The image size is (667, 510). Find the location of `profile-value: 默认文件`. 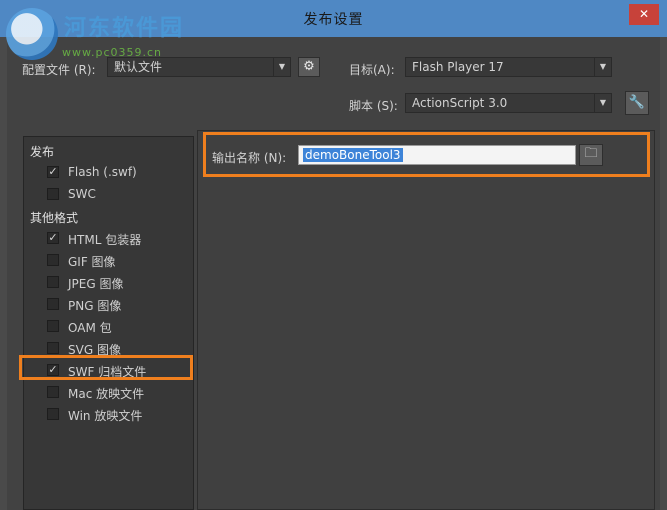

profile-value: 默认文件 is located at coordinates (138, 67).